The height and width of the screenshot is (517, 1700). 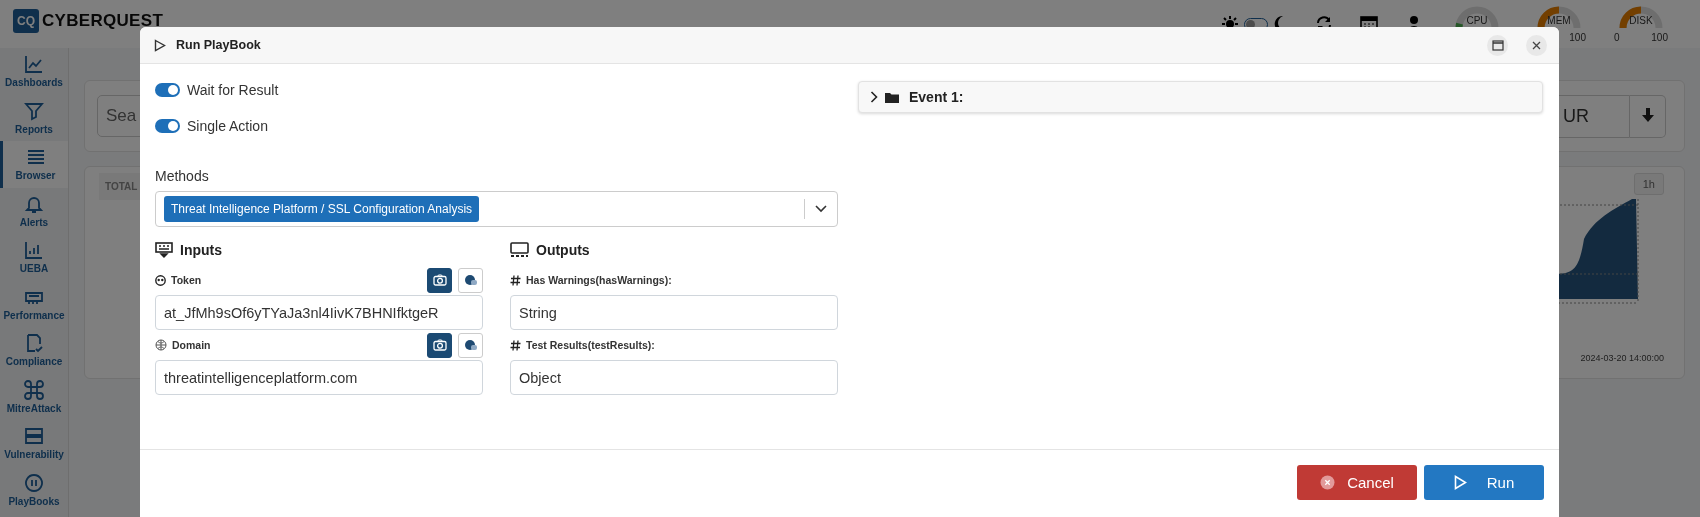 I want to click on sidebar-item: Vulnerability, so click(x=34, y=443).